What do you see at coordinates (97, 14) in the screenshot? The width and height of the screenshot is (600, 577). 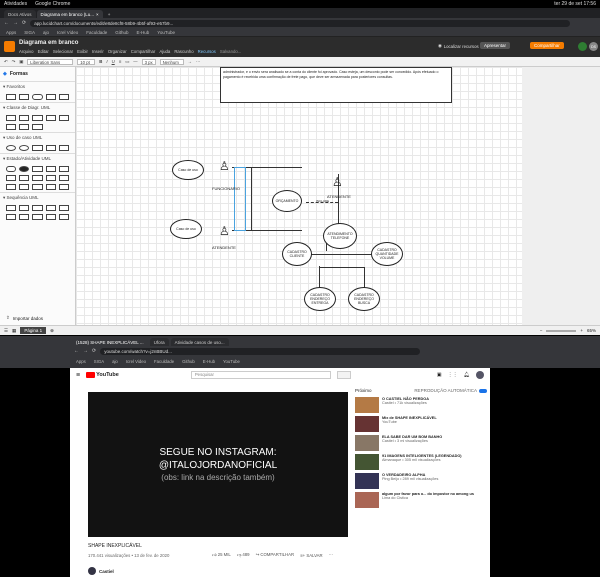 I see `close-icon: ×` at bounding box center [97, 14].